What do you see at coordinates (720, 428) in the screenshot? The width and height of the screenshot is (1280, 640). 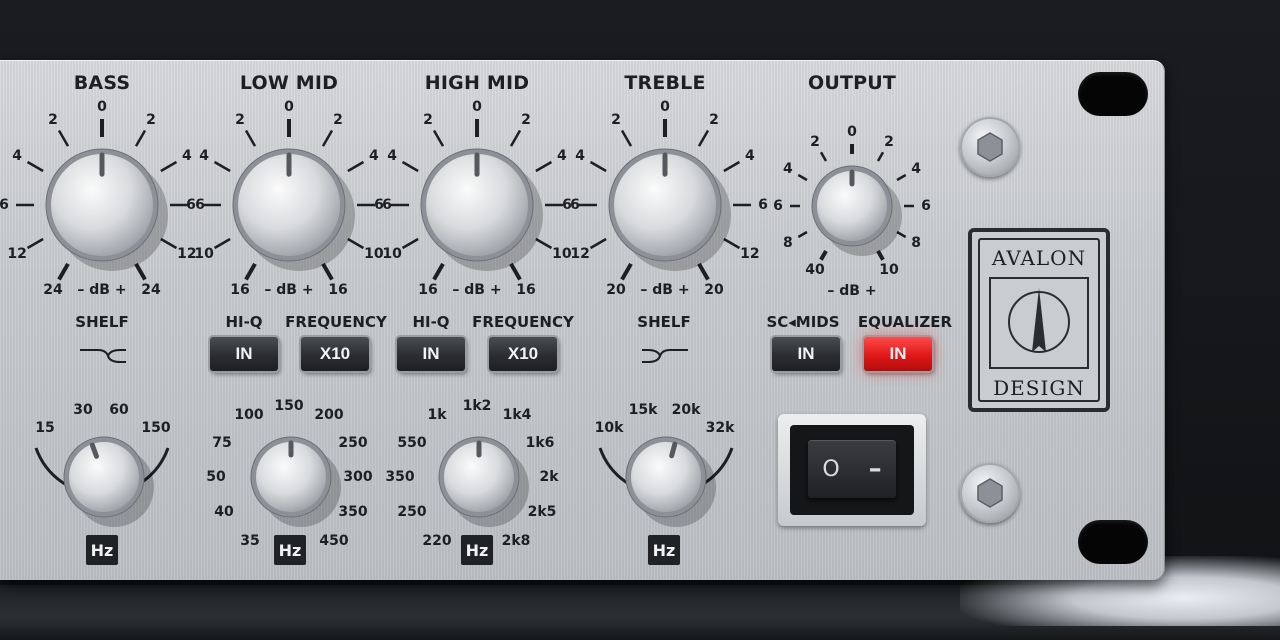 I see `treble-freq-scale-label: 32k` at bounding box center [720, 428].